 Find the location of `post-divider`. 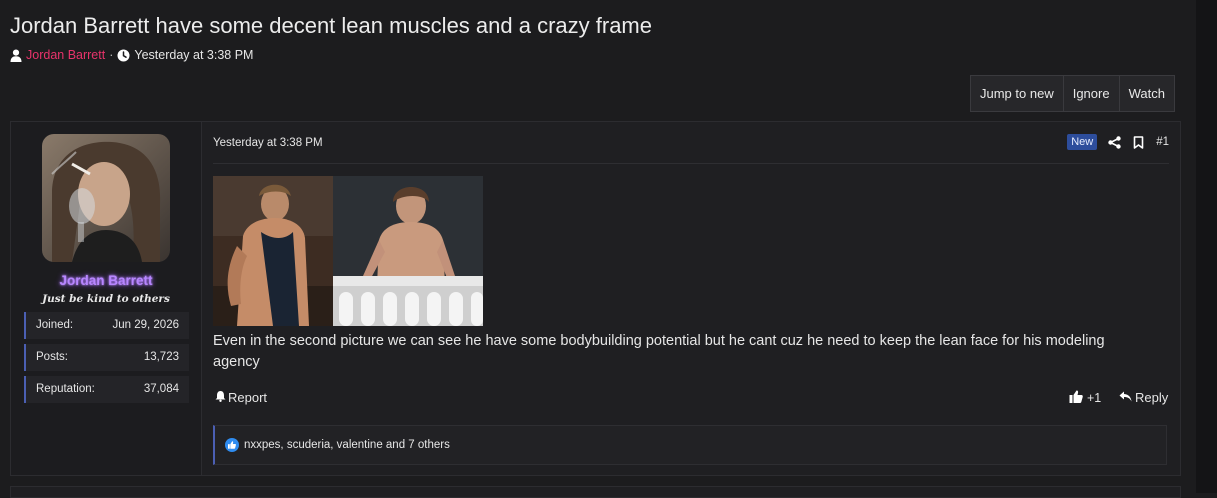

post-divider is located at coordinates (691, 163).